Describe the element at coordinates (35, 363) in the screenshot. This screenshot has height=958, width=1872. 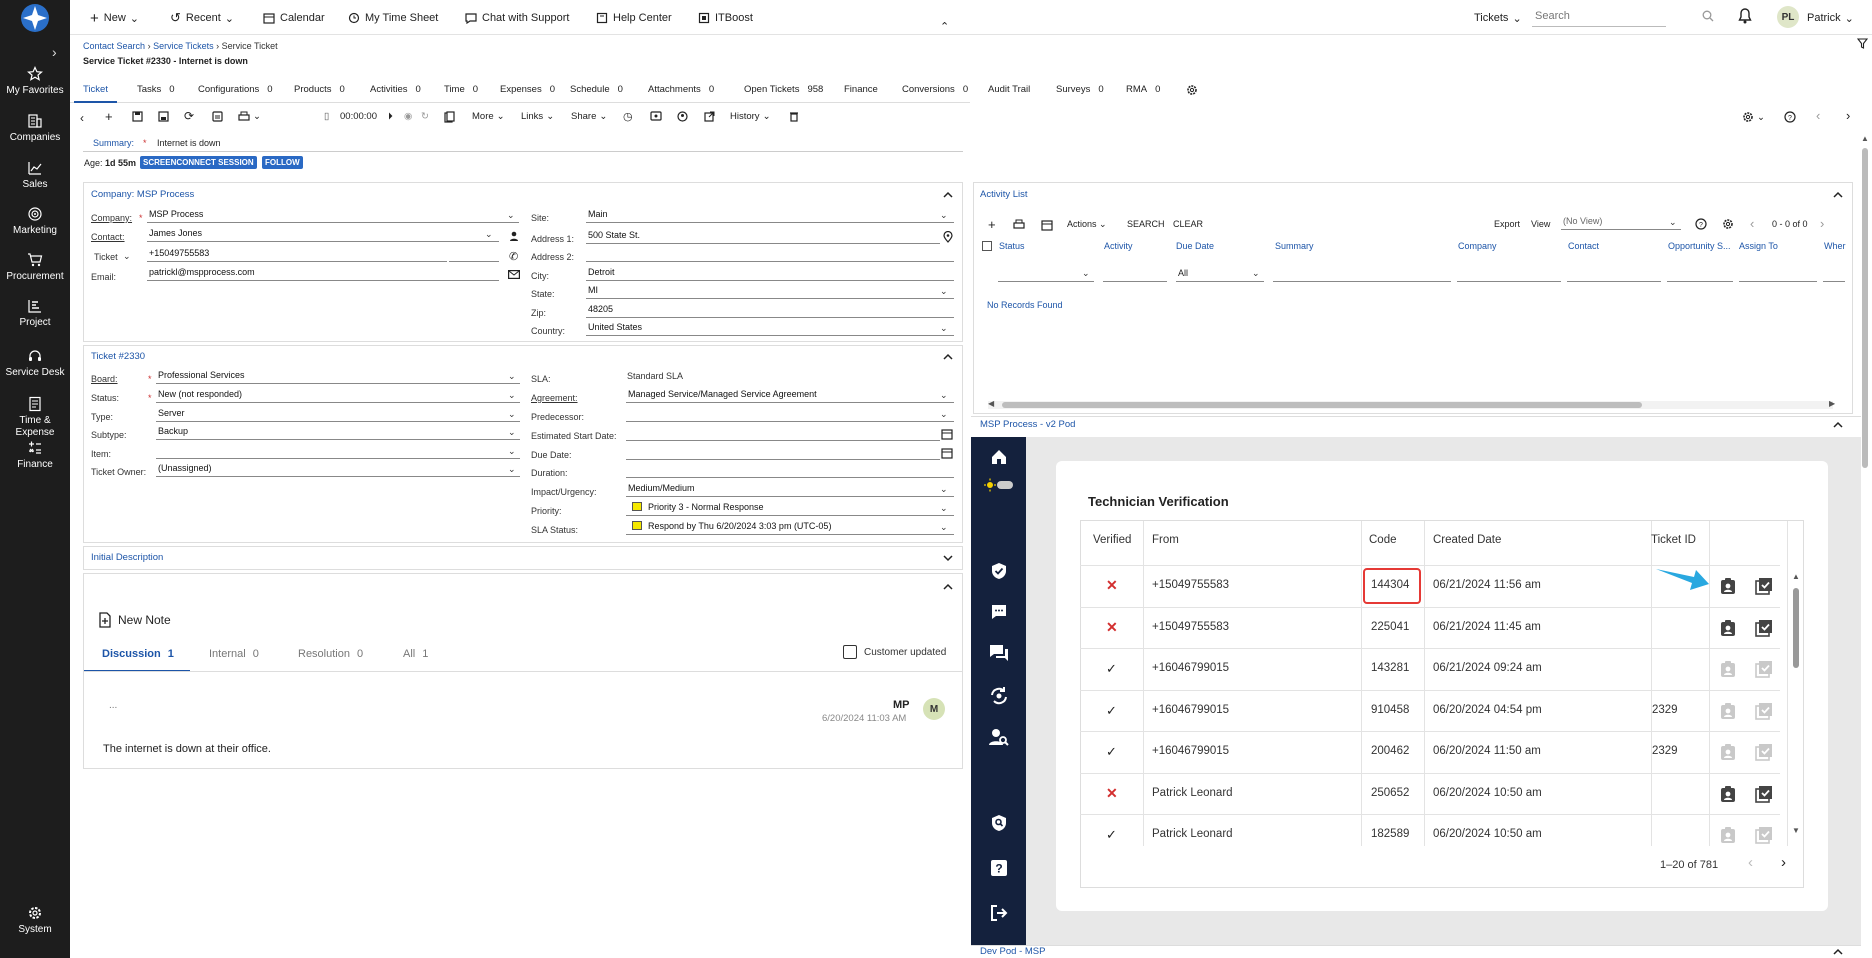
I see `sidebar-item-service-desk: Service Desk` at that location.